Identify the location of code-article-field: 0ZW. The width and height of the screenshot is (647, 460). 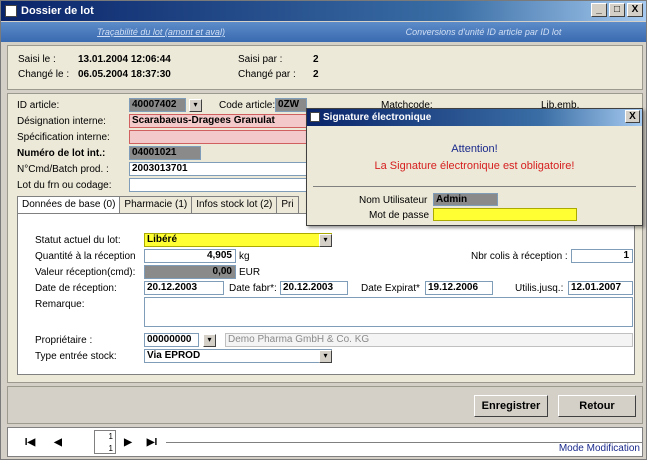
(291, 105).